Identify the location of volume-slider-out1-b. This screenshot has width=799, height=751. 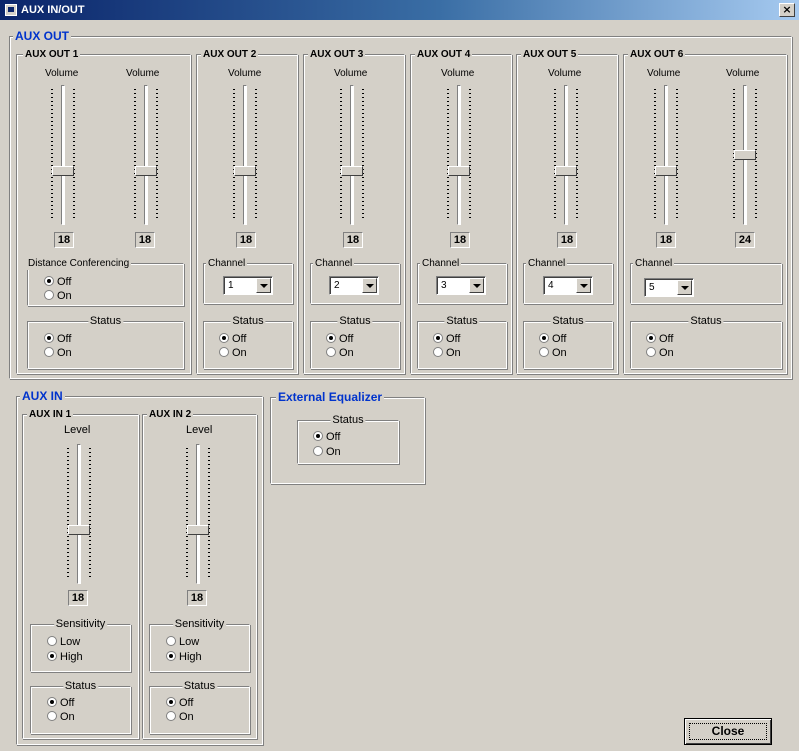
(146, 157).